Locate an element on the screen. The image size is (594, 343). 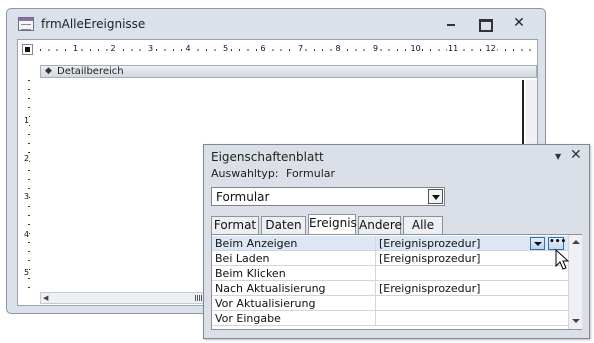
selection-type: Auswahltyp: Formular is located at coordinates (273, 173).